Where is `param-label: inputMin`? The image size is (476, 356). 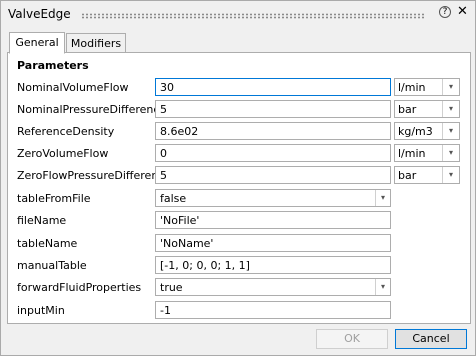
param-label: inputMin is located at coordinates (41, 310).